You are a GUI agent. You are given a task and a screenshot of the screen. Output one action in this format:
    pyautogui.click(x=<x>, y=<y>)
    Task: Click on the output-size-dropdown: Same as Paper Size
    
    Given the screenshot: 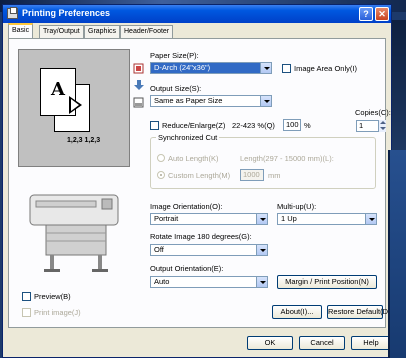 What is the action you would take?
    pyautogui.click(x=211, y=101)
    